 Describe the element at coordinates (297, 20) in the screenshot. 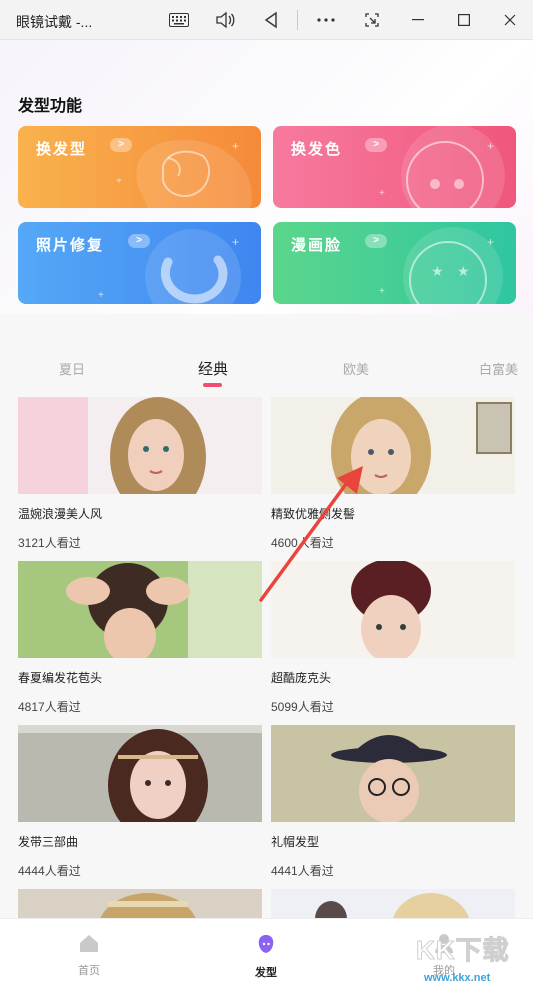

I see `titlebar-divider` at that location.